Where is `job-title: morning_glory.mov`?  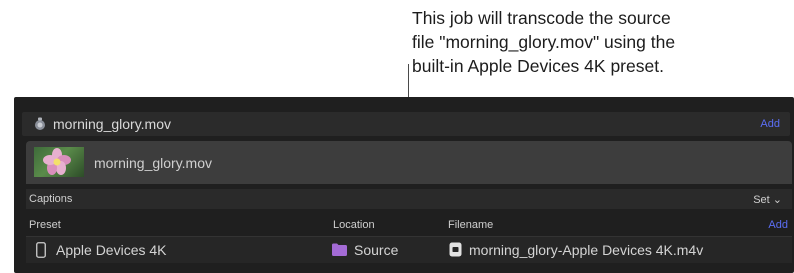 job-title: morning_glory.mov is located at coordinates (112, 124).